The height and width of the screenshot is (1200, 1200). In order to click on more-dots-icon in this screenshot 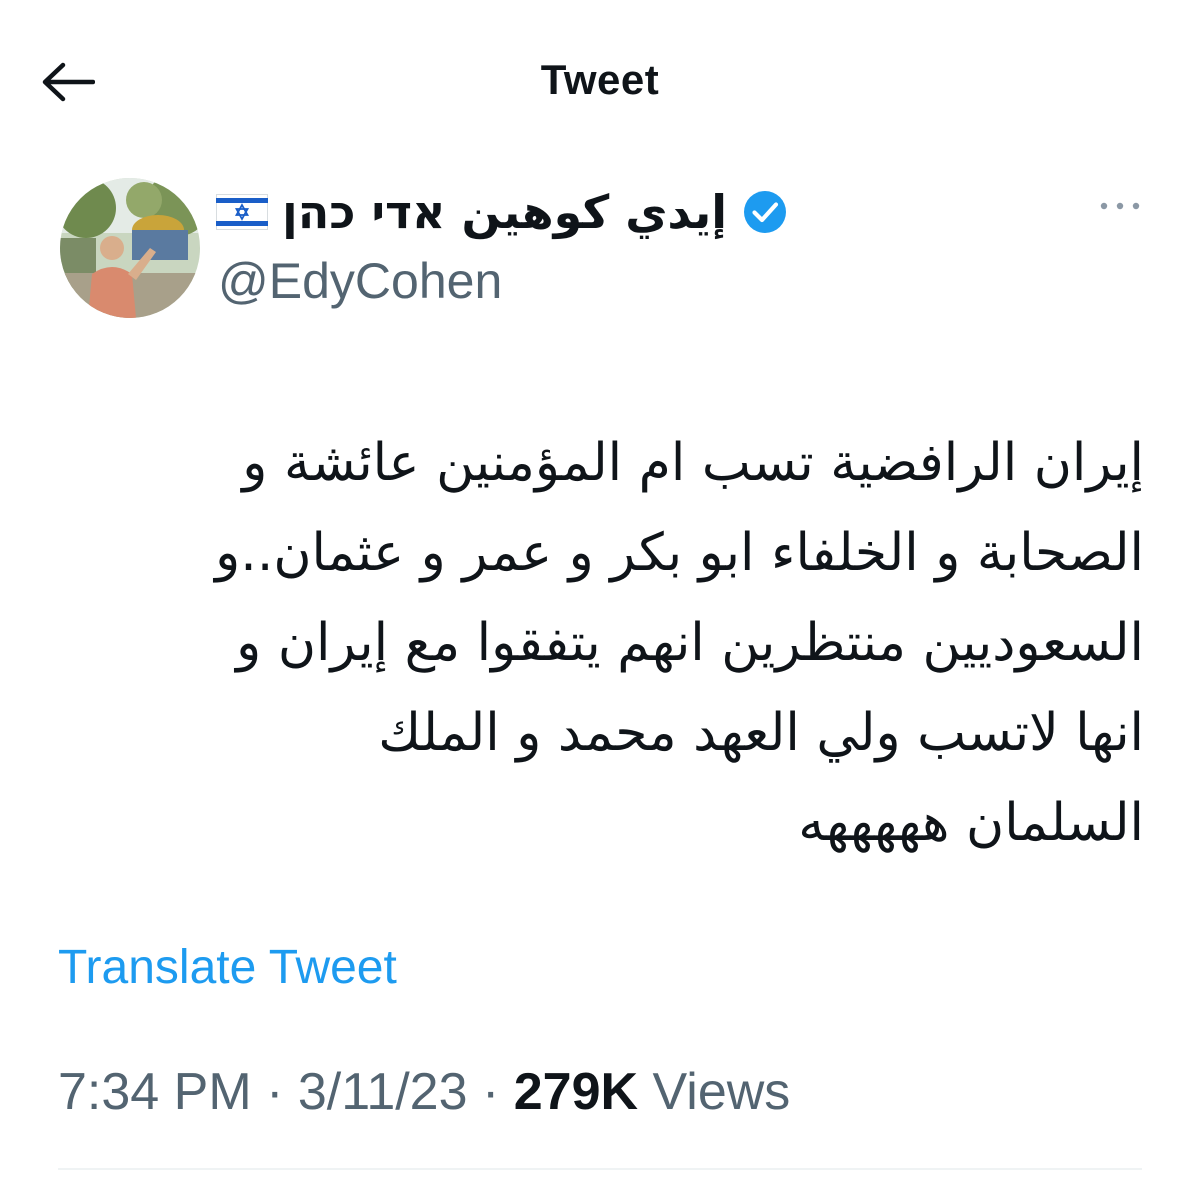, I will do `click(1120, 206)`.